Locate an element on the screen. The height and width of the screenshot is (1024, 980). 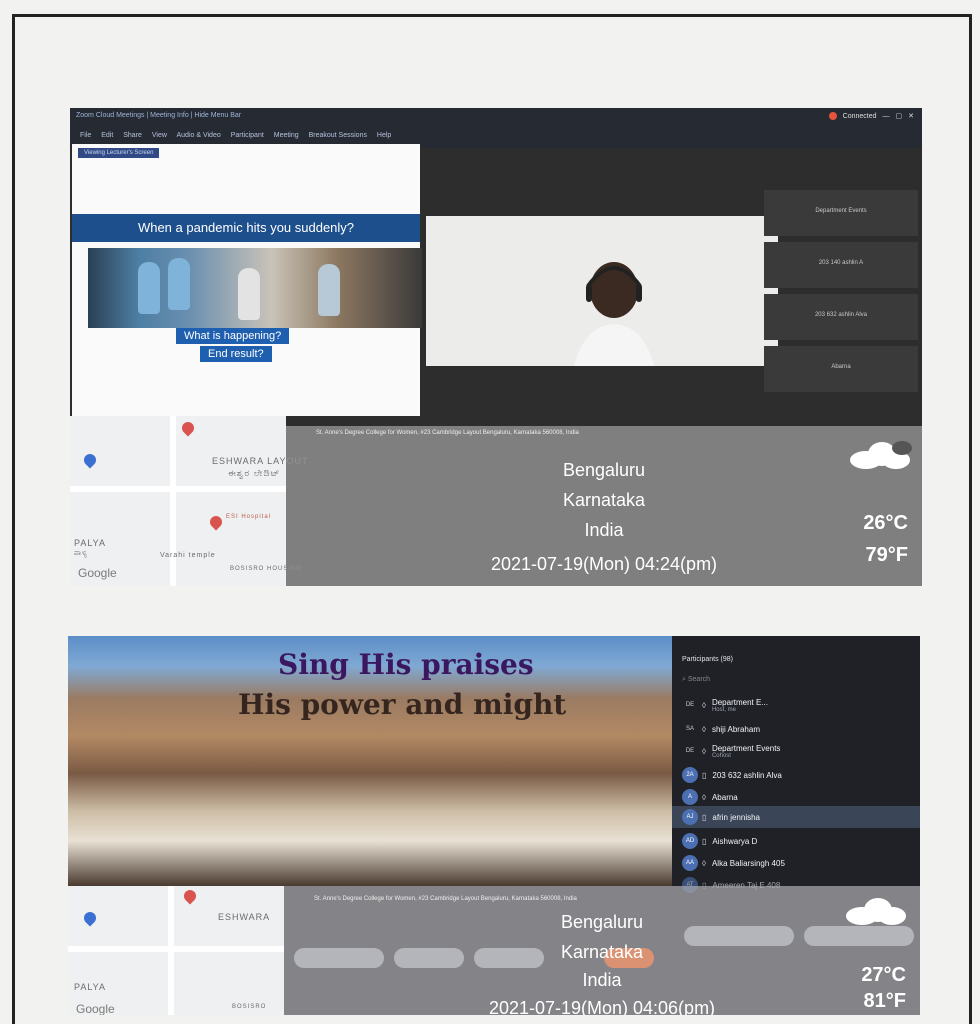
participant-name: Abarna is located at coordinates (724, 797).